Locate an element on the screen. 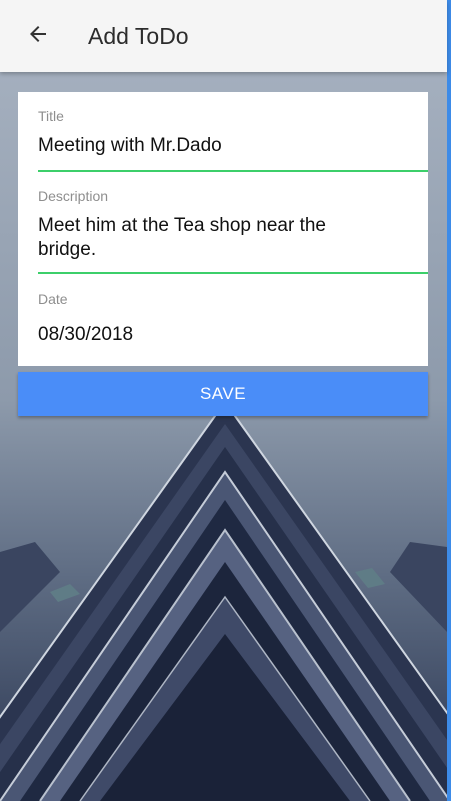  save-button: SAVE is located at coordinates (223, 394).